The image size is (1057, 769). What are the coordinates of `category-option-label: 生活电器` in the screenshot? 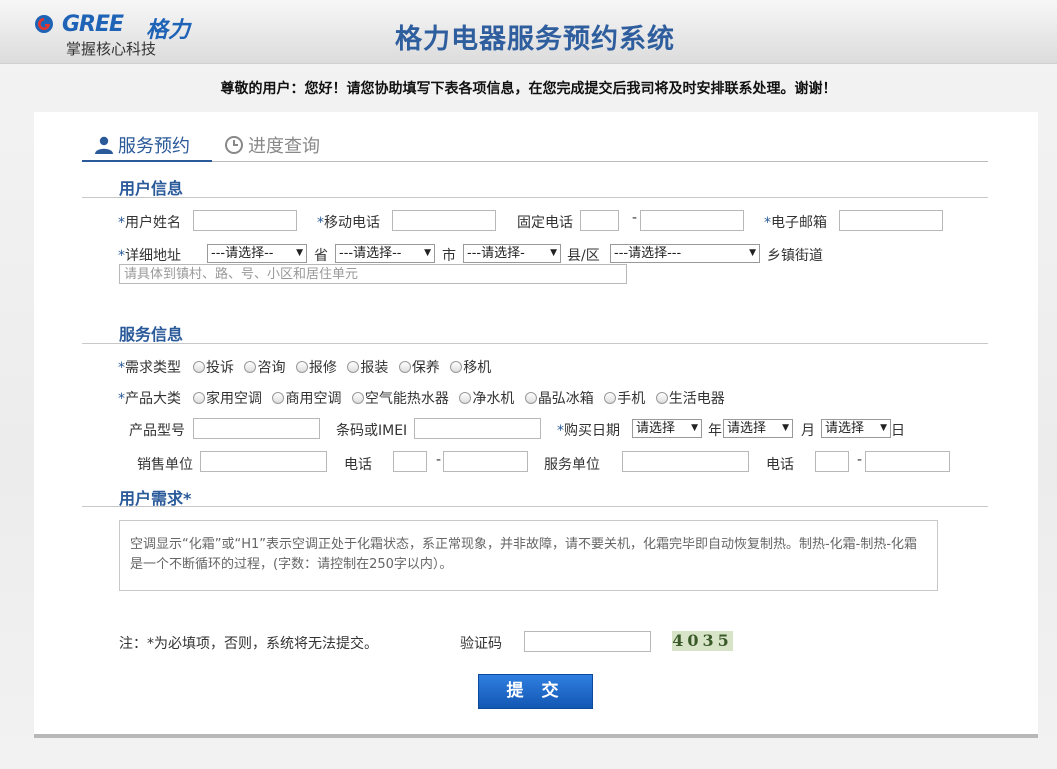 It's located at (696, 399).